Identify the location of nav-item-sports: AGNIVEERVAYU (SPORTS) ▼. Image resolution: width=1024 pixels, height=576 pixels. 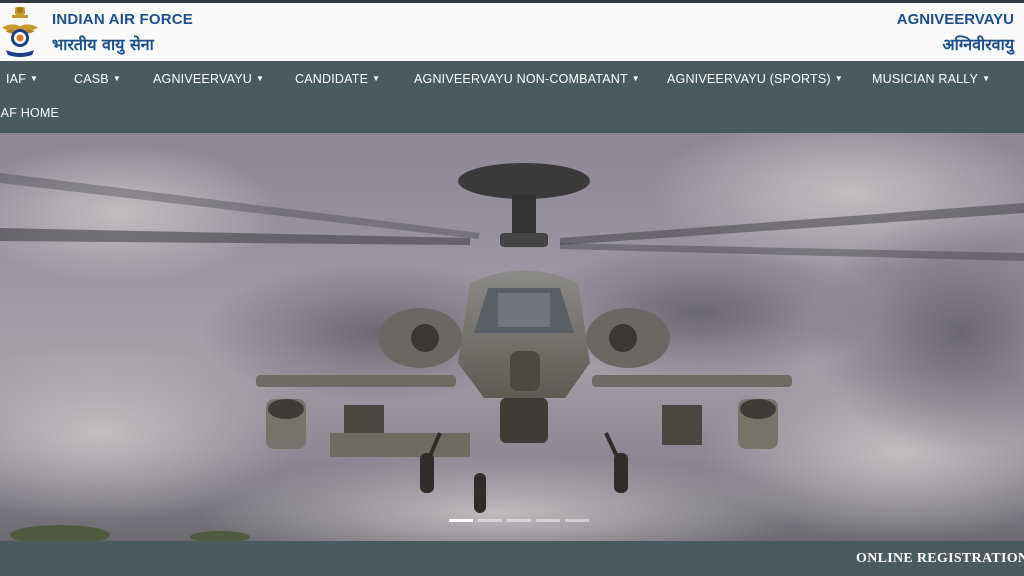
(755, 79).